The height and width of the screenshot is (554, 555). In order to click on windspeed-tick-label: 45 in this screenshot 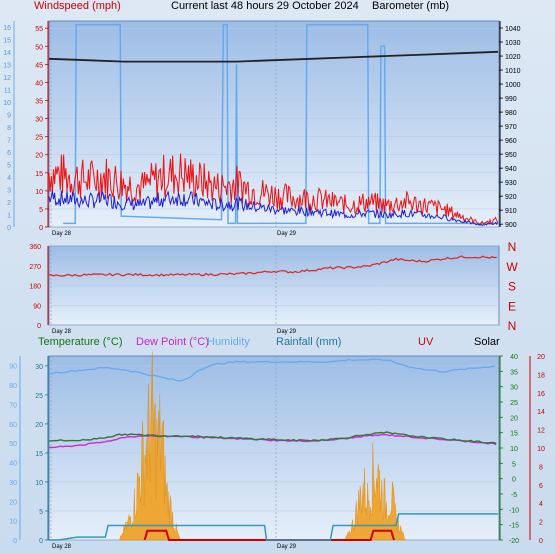, I will do `click(39, 65)`.